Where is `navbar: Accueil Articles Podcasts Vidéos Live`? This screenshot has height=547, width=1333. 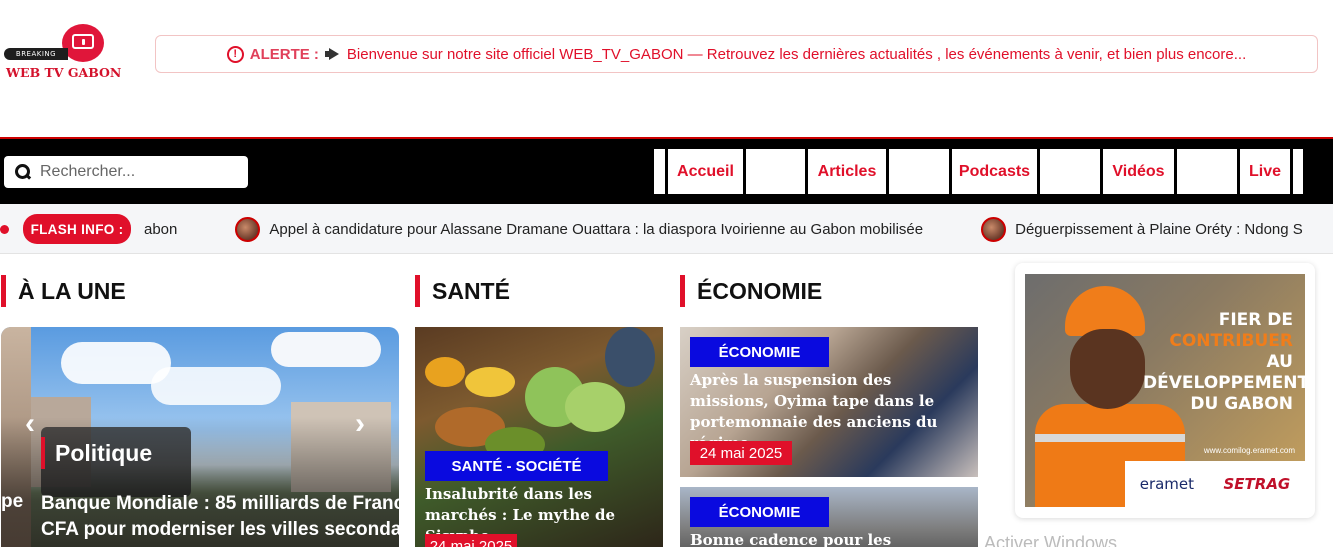
navbar: Accueil Articles Podcasts Vidéos Live is located at coordinates (666, 171).